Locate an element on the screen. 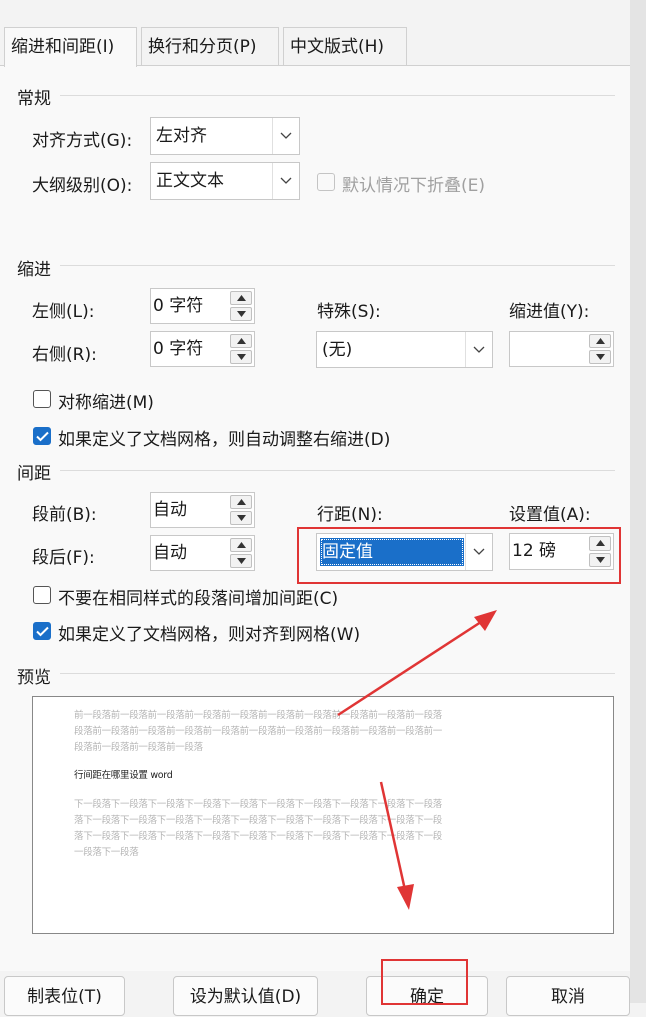 Image resolution: width=646 pixels, height=1017 pixels. annotation-arrows is located at coordinates (417, 760).